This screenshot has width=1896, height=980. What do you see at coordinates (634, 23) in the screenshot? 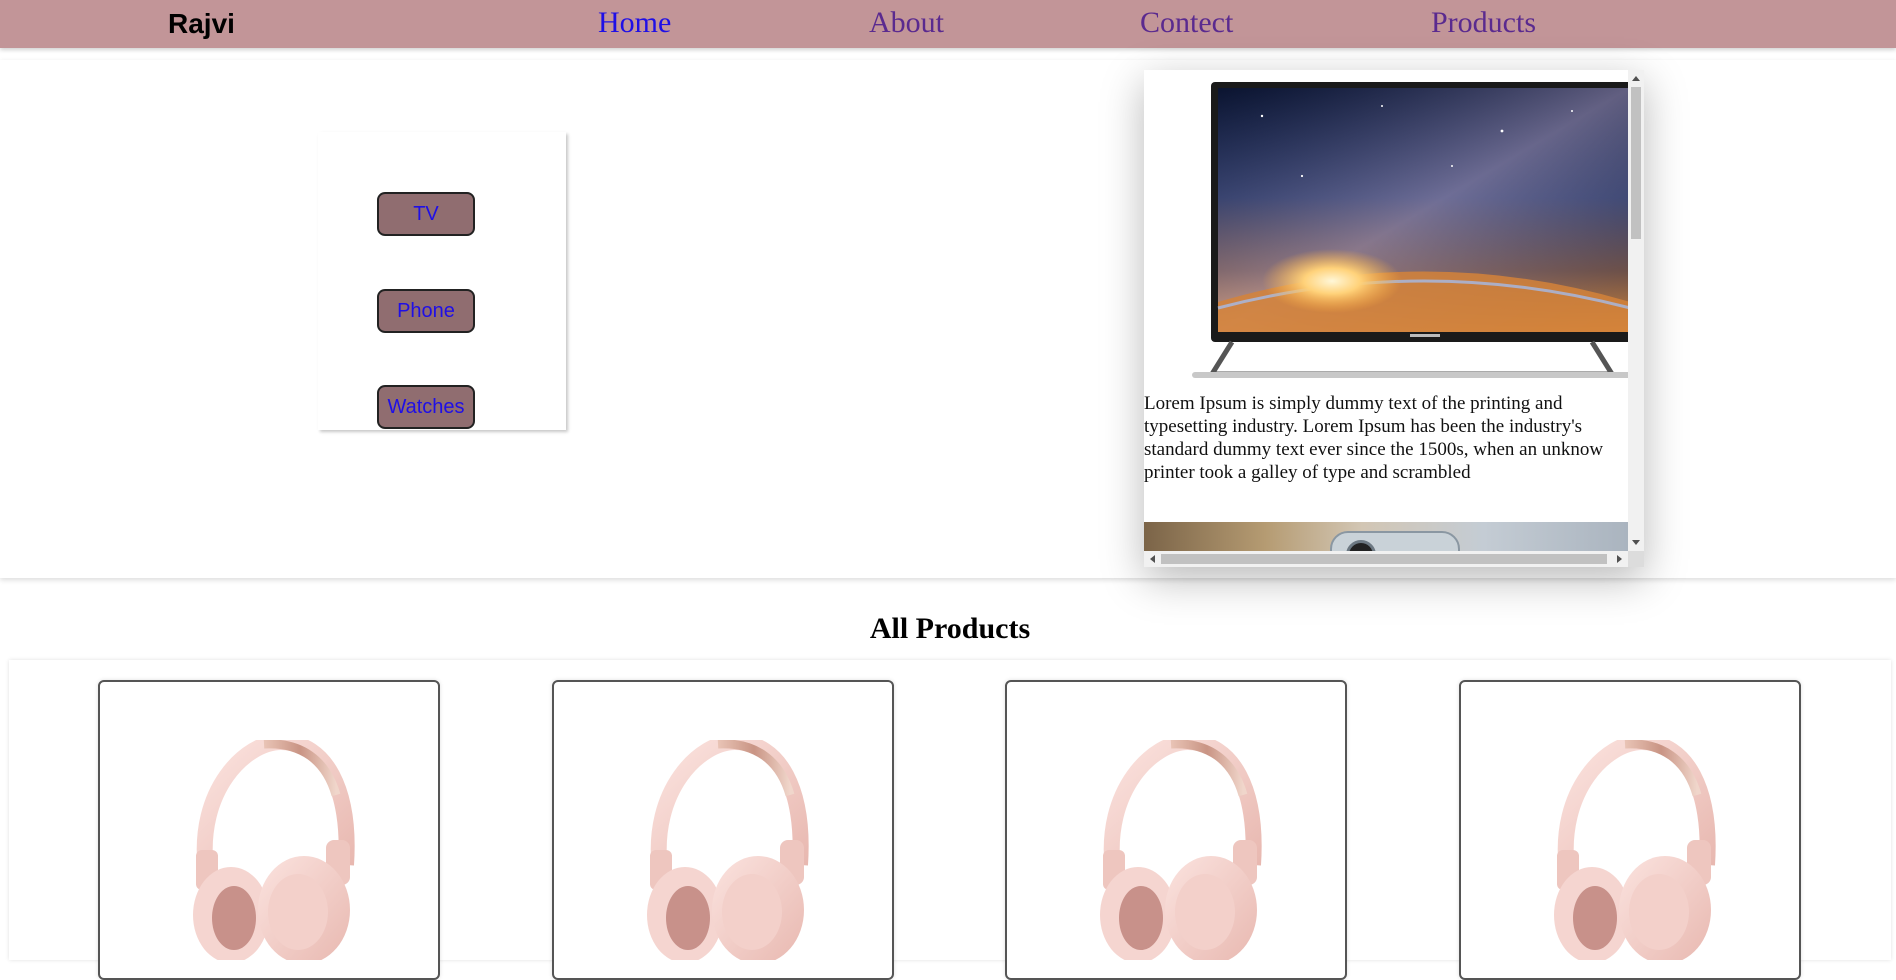
I see `nav-link-home: Home` at bounding box center [634, 23].